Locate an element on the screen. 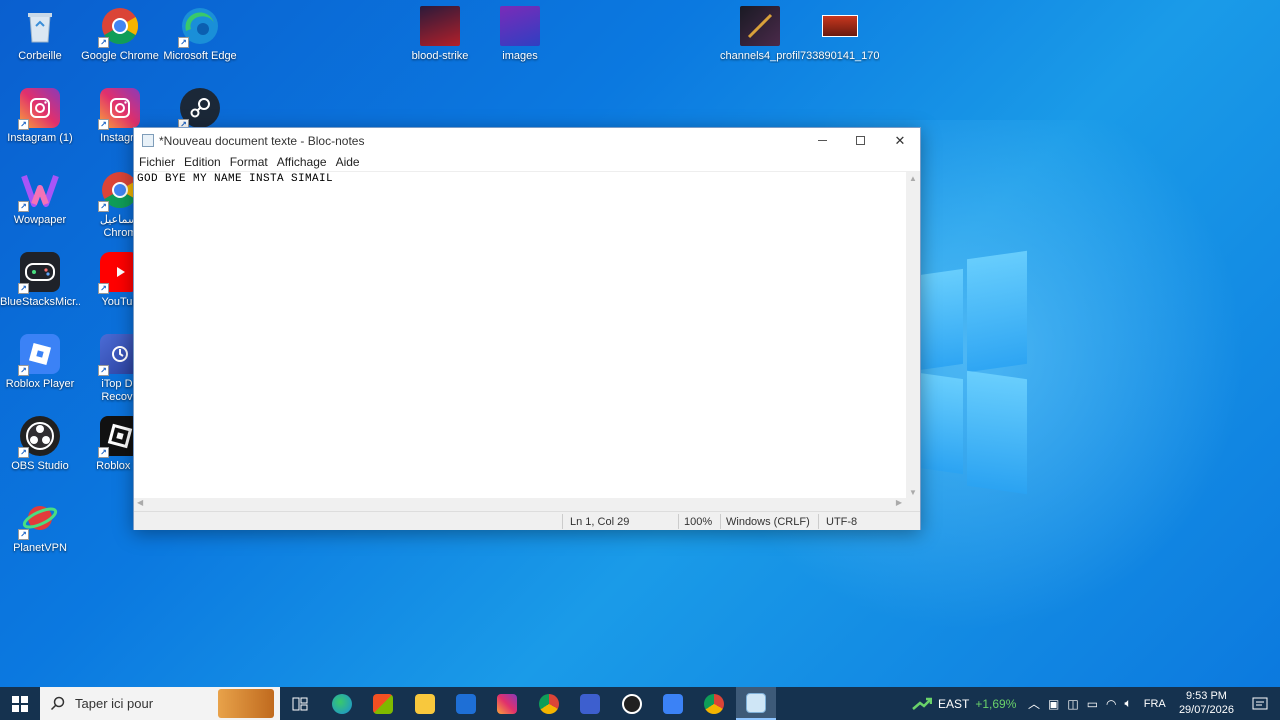 The width and height of the screenshot is (1280, 720). chrome-icon is located at coordinates (714, 703).